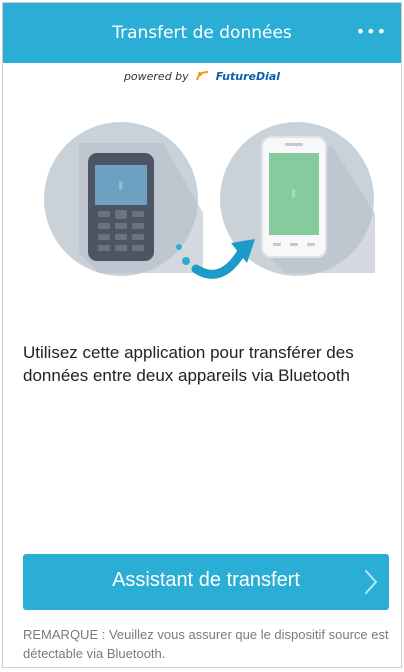 Image resolution: width=404 pixels, height=672 pixels. I want to click on more-dots-icon: •••, so click(371, 31).